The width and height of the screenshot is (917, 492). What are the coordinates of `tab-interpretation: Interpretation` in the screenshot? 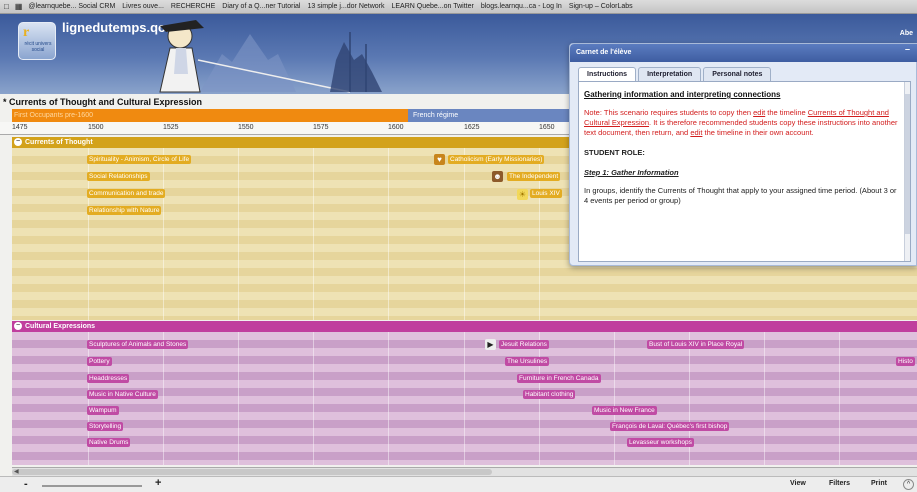 It's located at (670, 74).